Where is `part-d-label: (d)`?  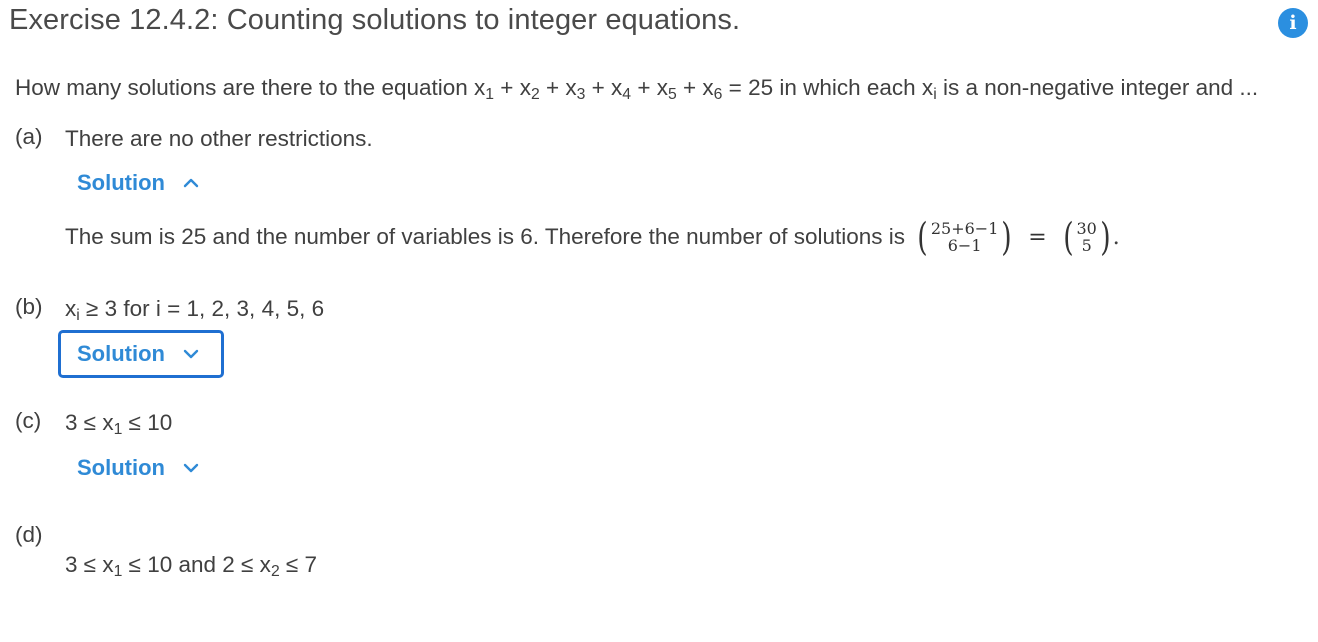 part-d-label: (d) is located at coordinates (29, 534).